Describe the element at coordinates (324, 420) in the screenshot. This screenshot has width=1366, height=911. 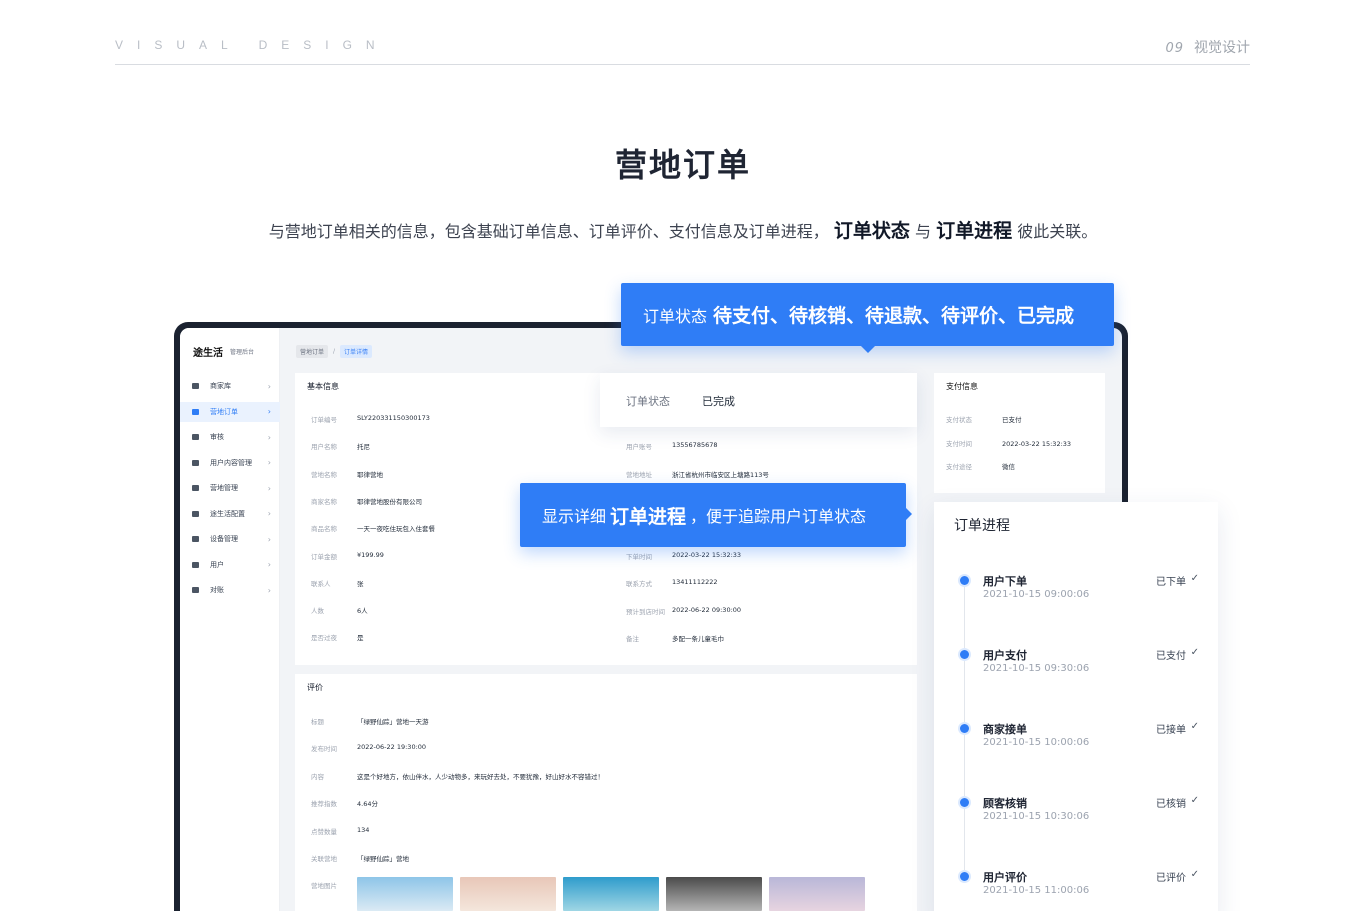
I see `info-field-label: 订单编号` at that location.